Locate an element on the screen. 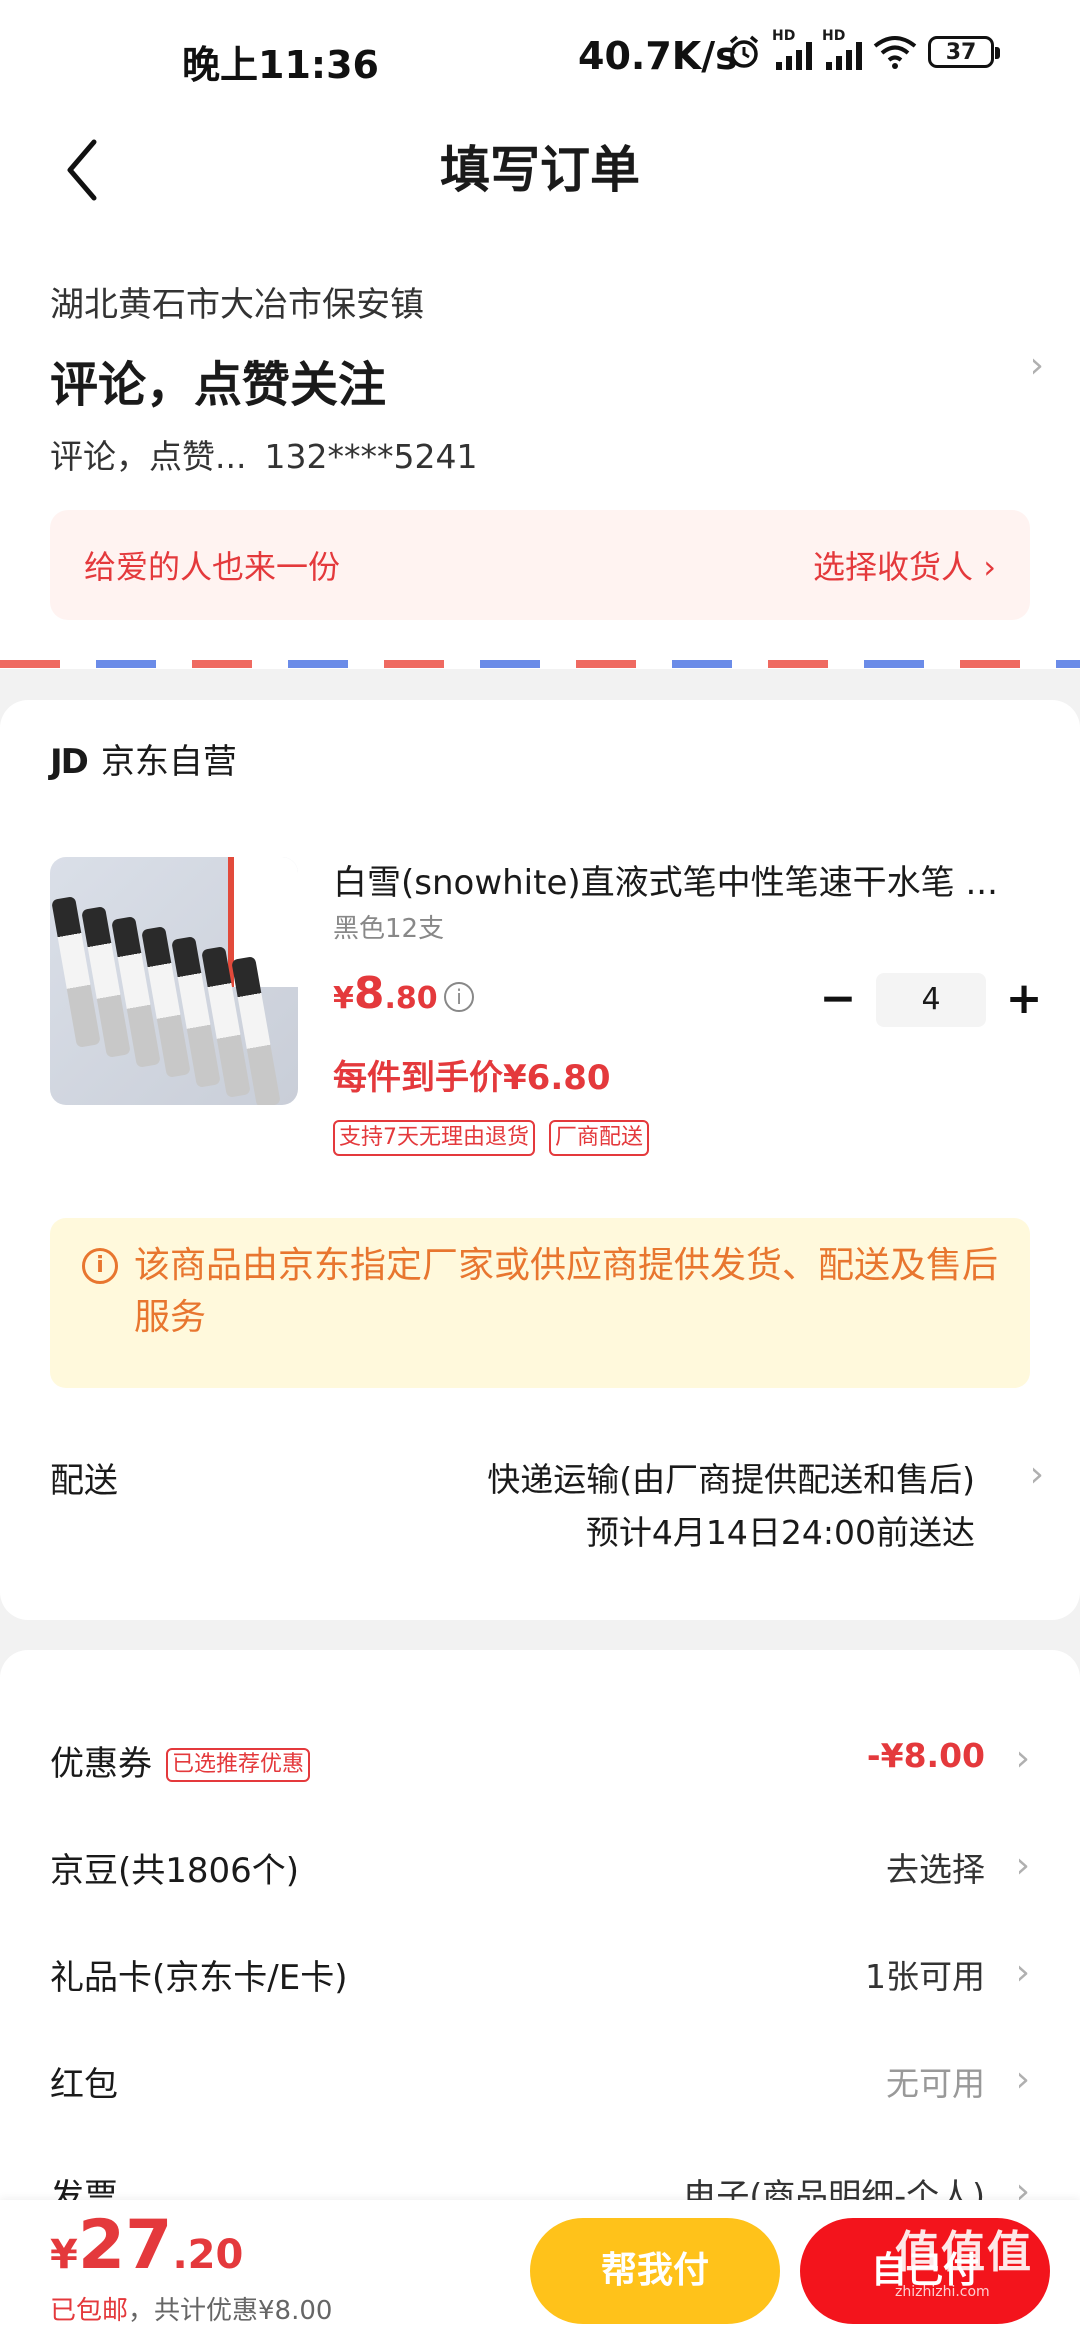 The height and width of the screenshot is (2340, 1080). total-note: 已包邮，共计优惠¥8.00 is located at coordinates (191, 2308).